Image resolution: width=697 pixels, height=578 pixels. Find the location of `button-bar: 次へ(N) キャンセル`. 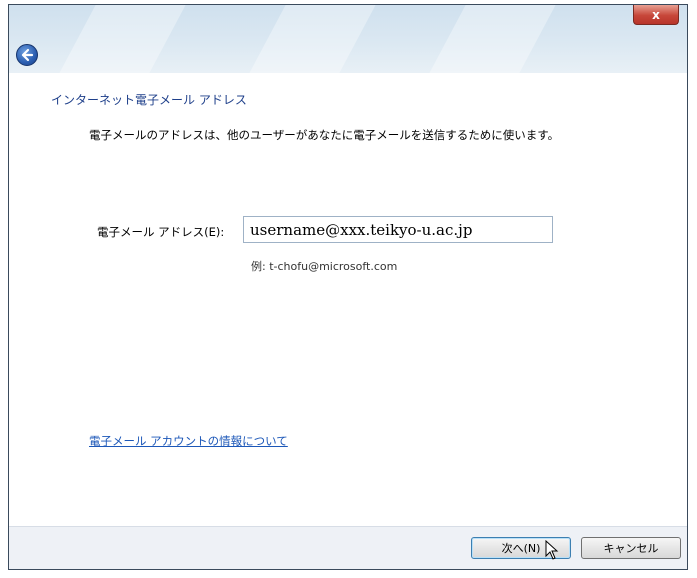

button-bar: 次へ(N) キャンセル is located at coordinates (348, 547).